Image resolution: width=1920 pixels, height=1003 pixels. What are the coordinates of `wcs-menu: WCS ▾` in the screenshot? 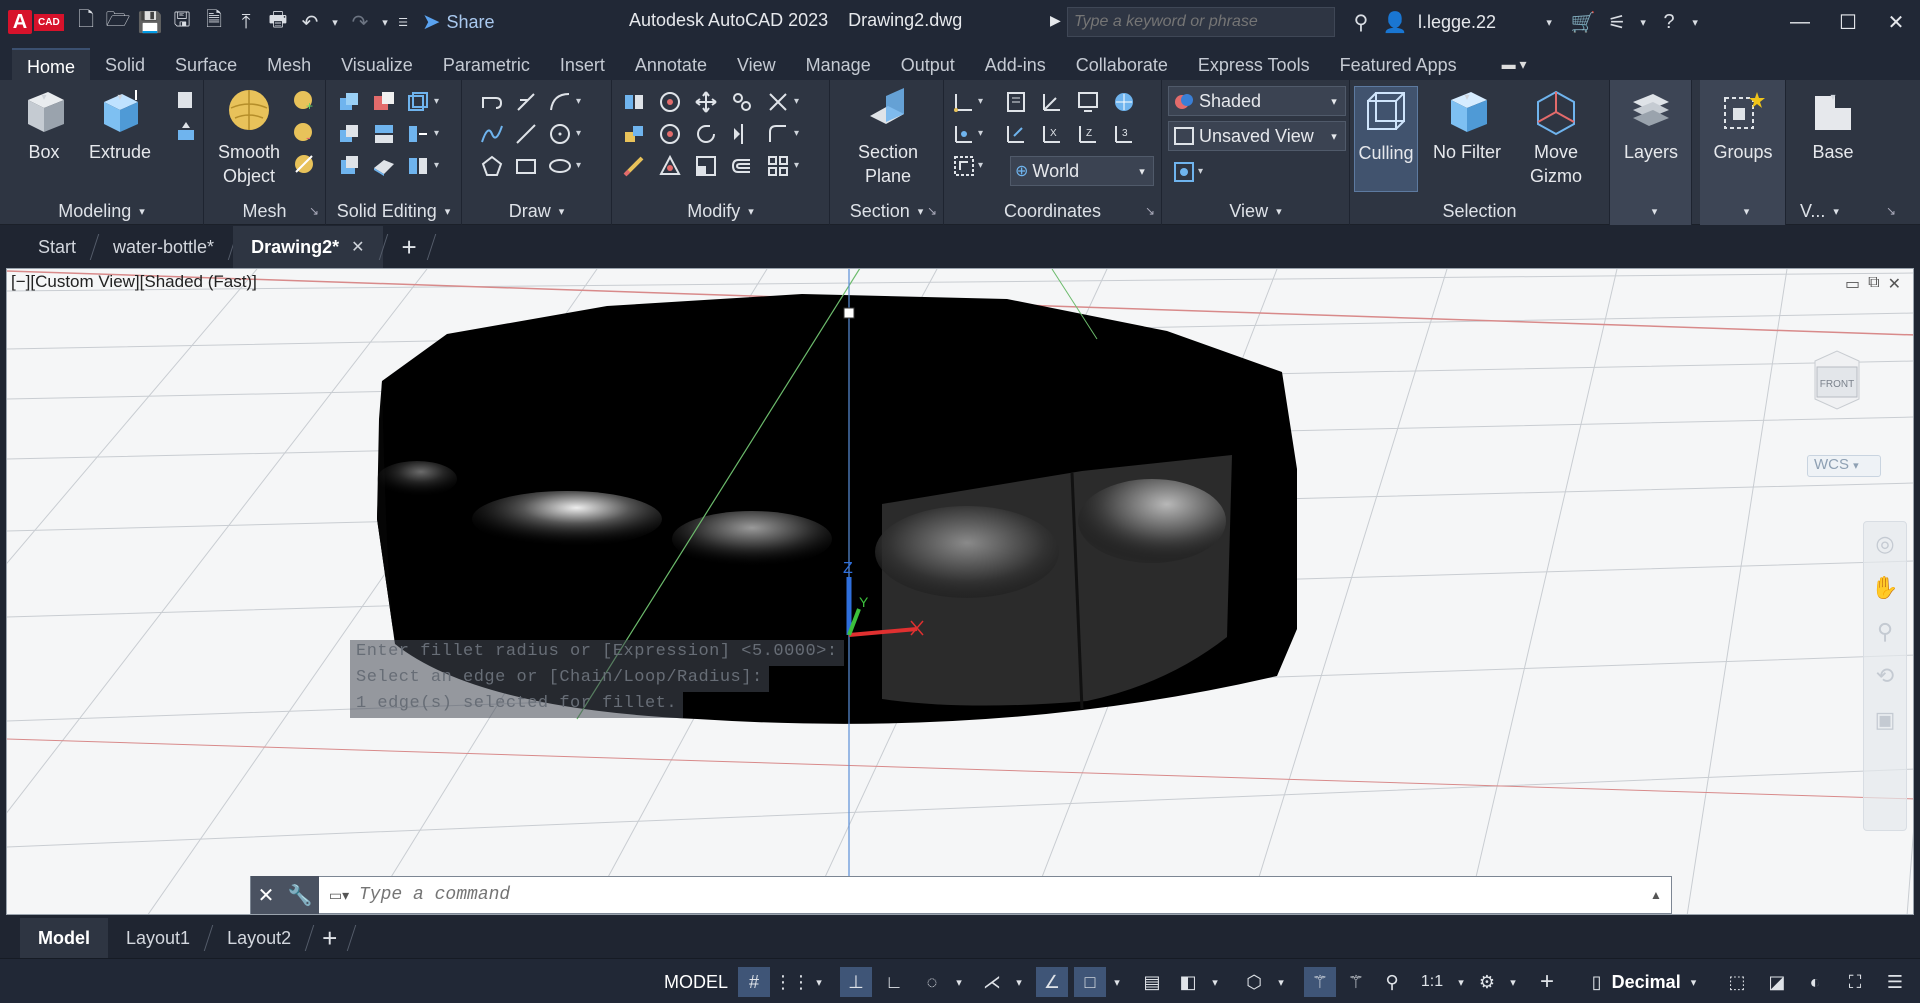 It's located at (1844, 466).